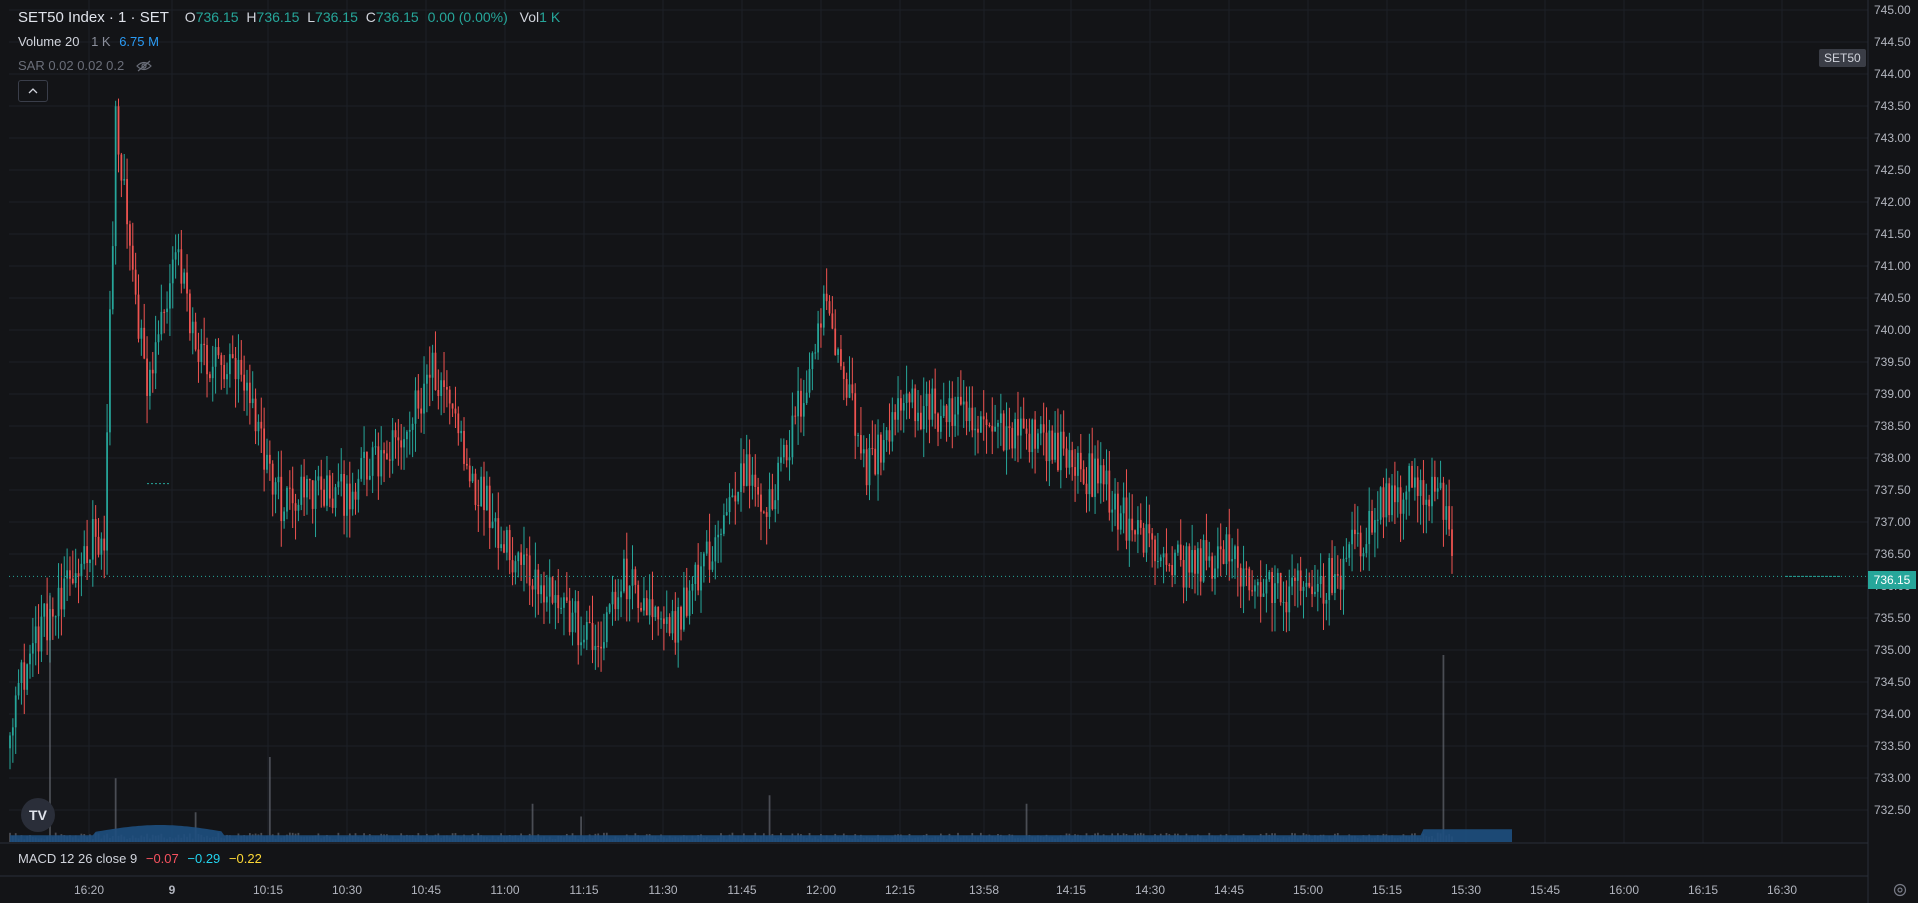  What do you see at coordinates (467, 17) in the screenshot?
I see `change-value: 0.00 (0.00%)` at bounding box center [467, 17].